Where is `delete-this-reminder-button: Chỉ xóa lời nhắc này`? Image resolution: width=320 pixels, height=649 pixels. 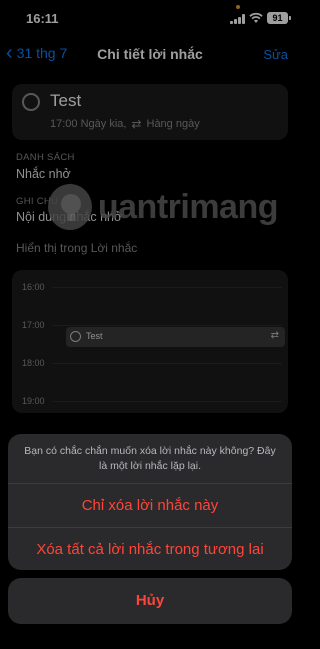
delete-this-reminder-button: Chỉ xóa lời nhắc này is located at coordinates (150, 505).